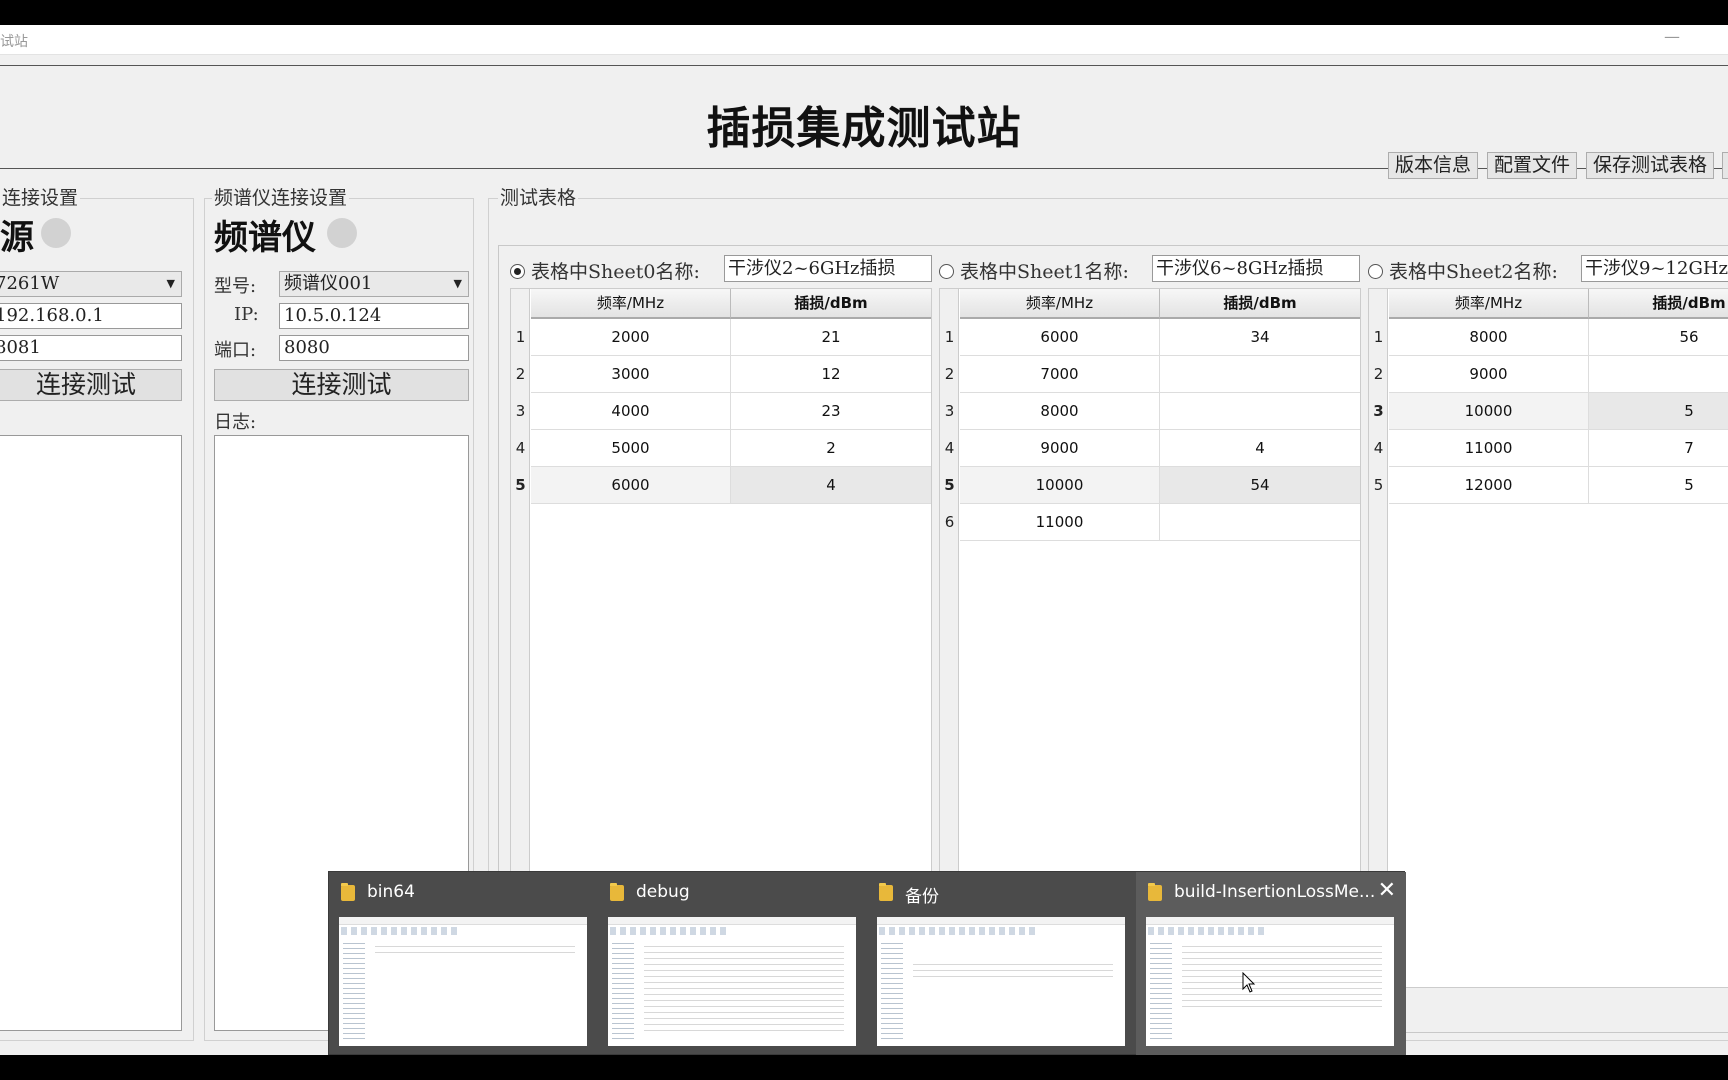 This screenshot has width=1728, height=1080. I want to click on source-model-select: 7261W ▼, so click(91, 284).